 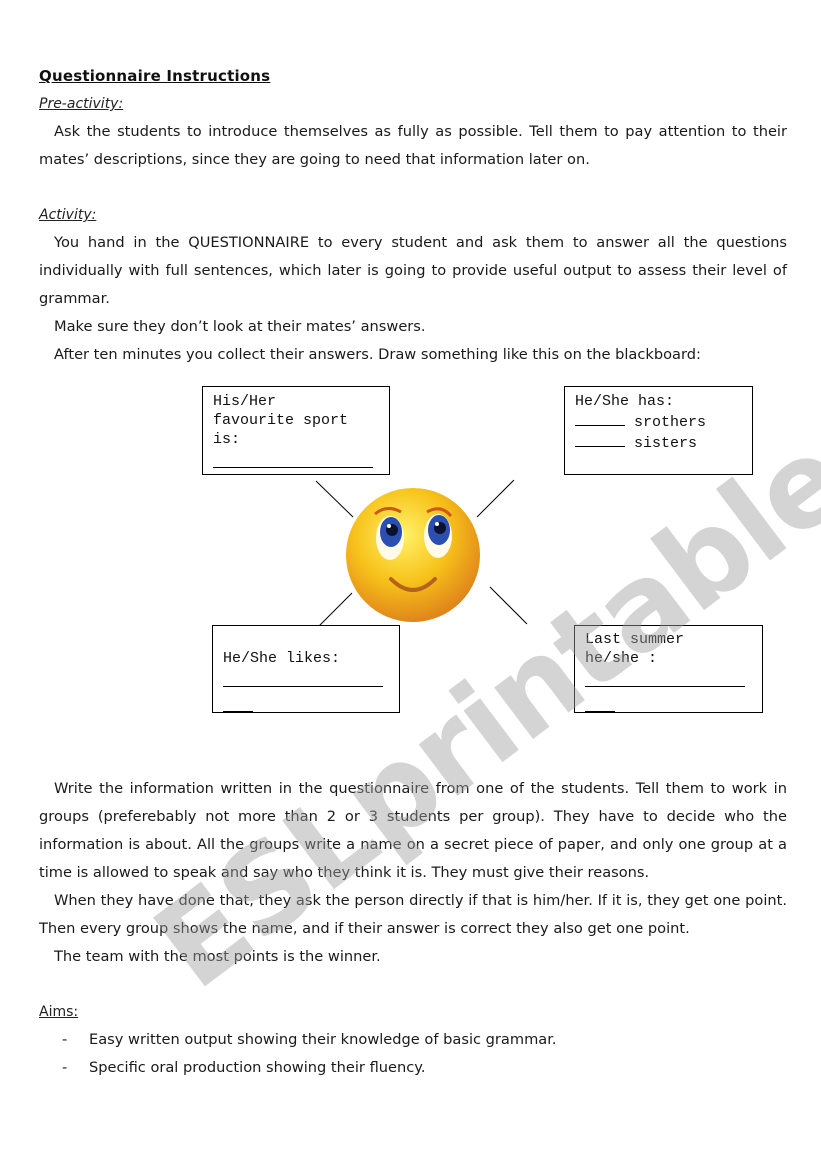 What do you see at coordinates (621, 658) in the screenshot?
I see `box-text: he/she :` at bounding box center [621, 658].